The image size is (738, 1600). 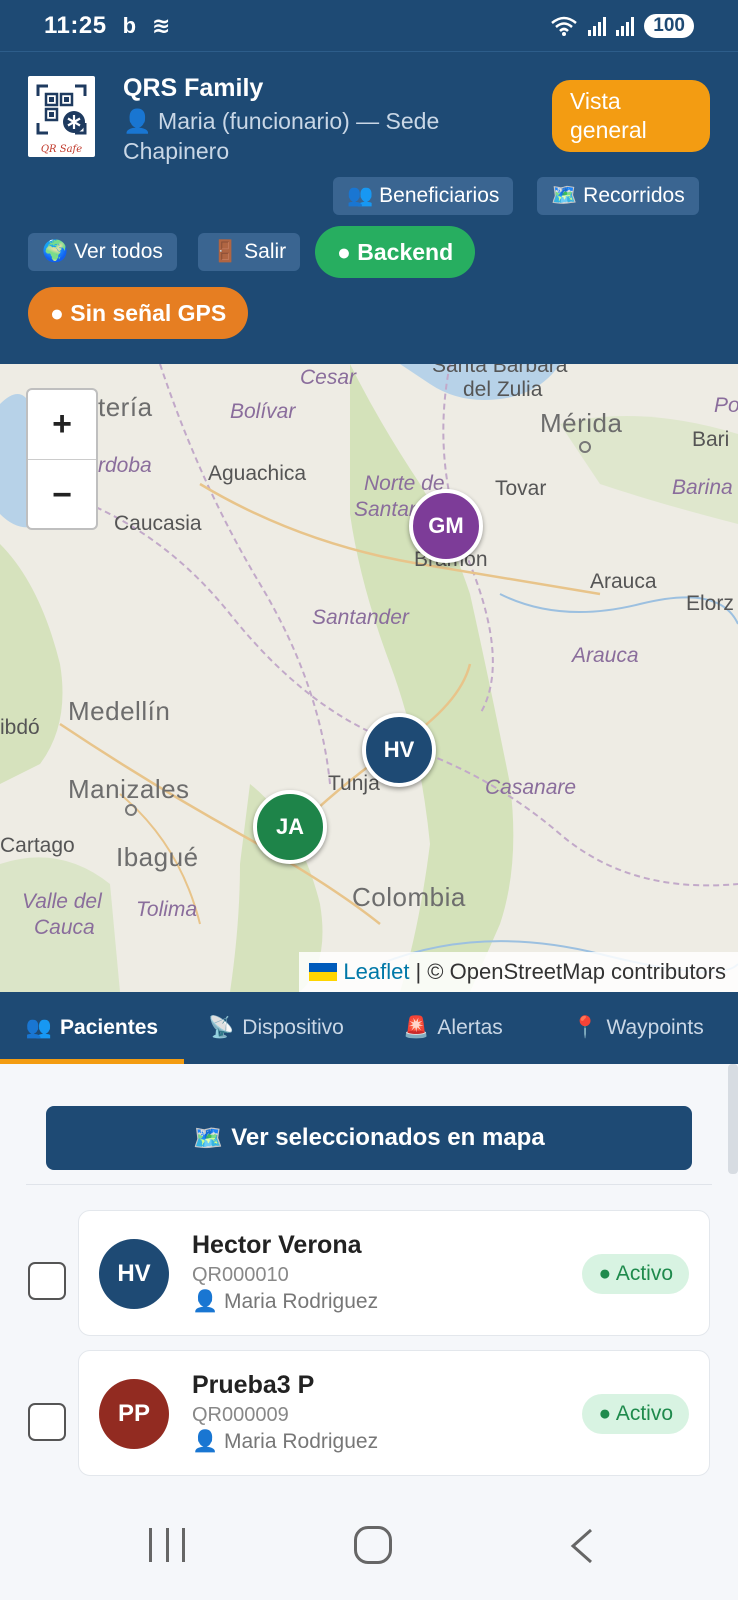 I want to click on patient-name: Hector Verona, so click(x=277, y=1245).